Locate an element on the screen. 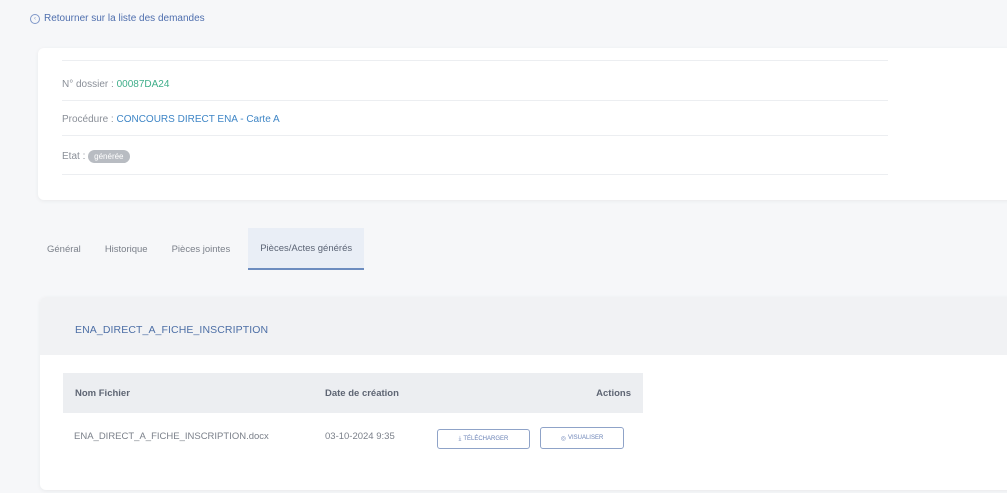 The width and height of the screenshot is (1007, 493). view-button-label: VISUALISER is located at coordinates (585, 438).